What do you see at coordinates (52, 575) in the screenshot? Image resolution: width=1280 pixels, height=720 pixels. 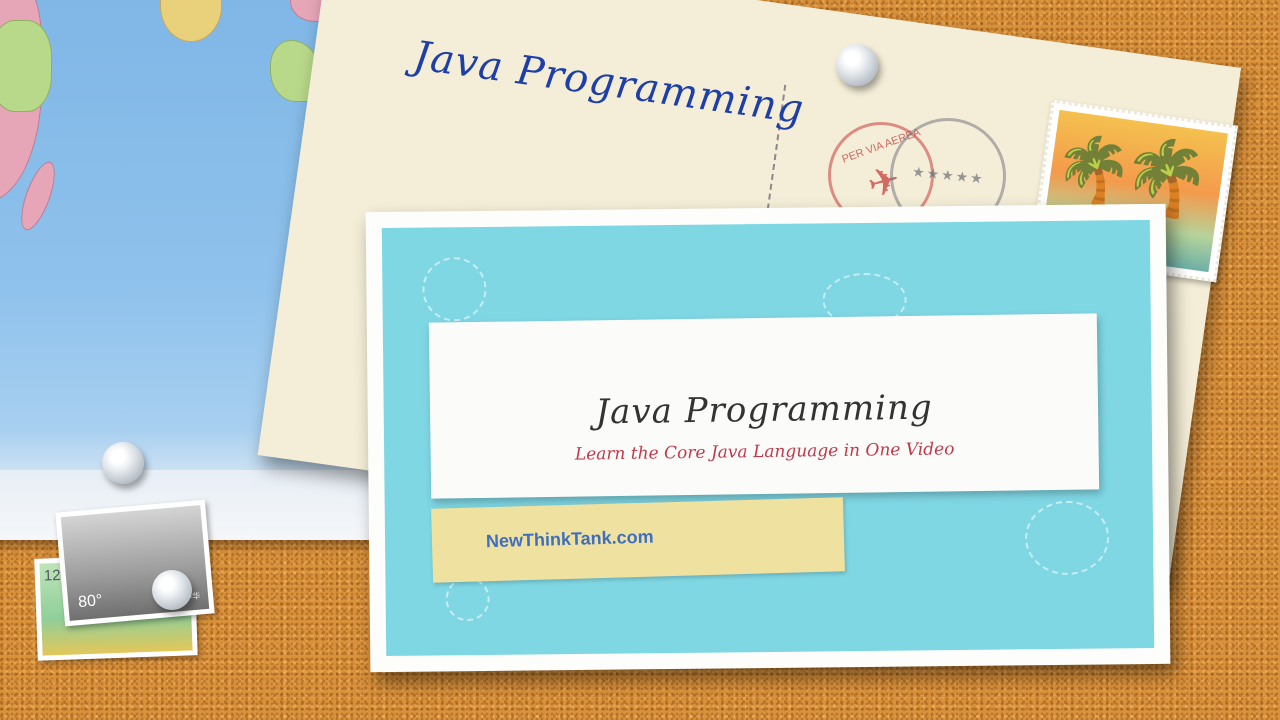 I see `stamp-value: 12` at bounding box center [52, 575].